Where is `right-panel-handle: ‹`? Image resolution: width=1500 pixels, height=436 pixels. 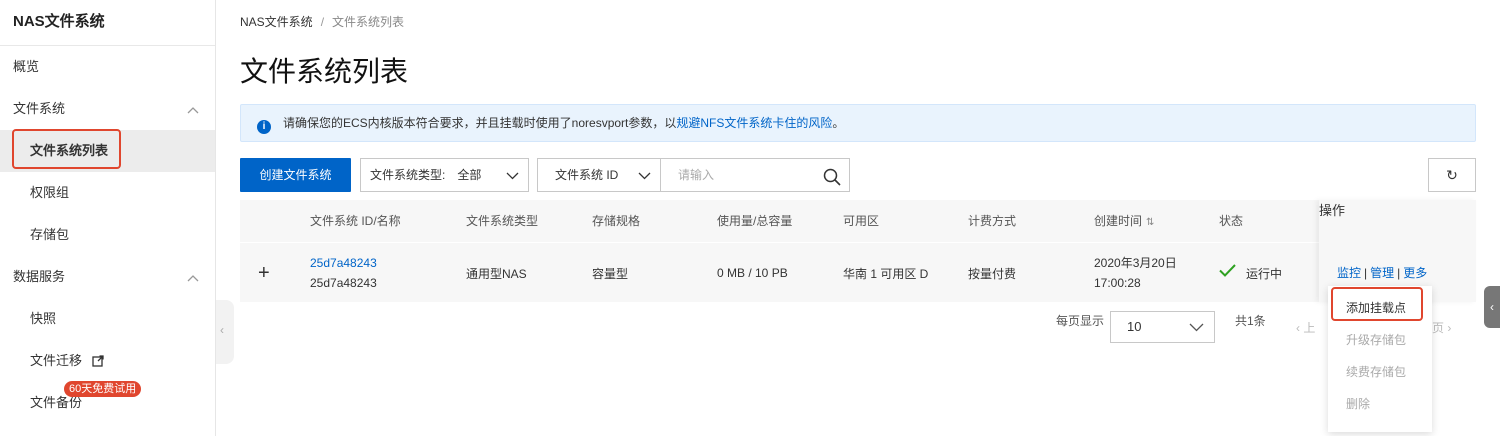
right-panel-handle: ‹ is located at coordinates (1492, 307).